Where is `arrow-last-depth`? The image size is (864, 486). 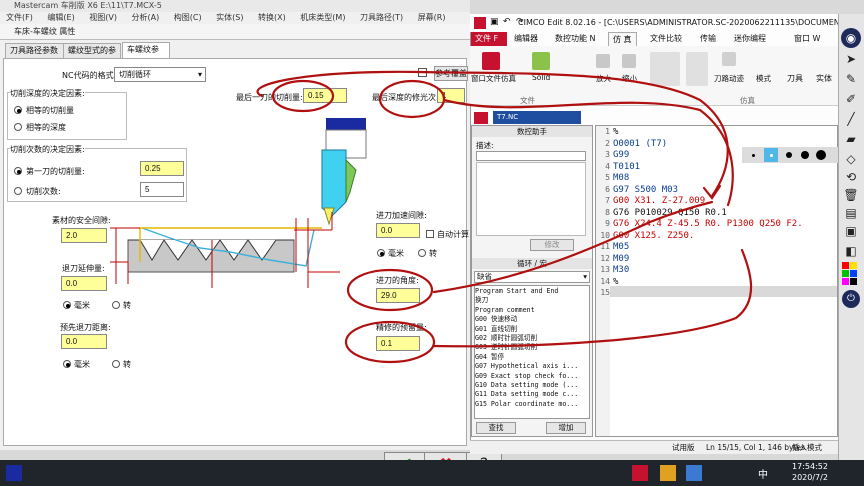
arrow-last-depth is located at coordinates (588, 152).